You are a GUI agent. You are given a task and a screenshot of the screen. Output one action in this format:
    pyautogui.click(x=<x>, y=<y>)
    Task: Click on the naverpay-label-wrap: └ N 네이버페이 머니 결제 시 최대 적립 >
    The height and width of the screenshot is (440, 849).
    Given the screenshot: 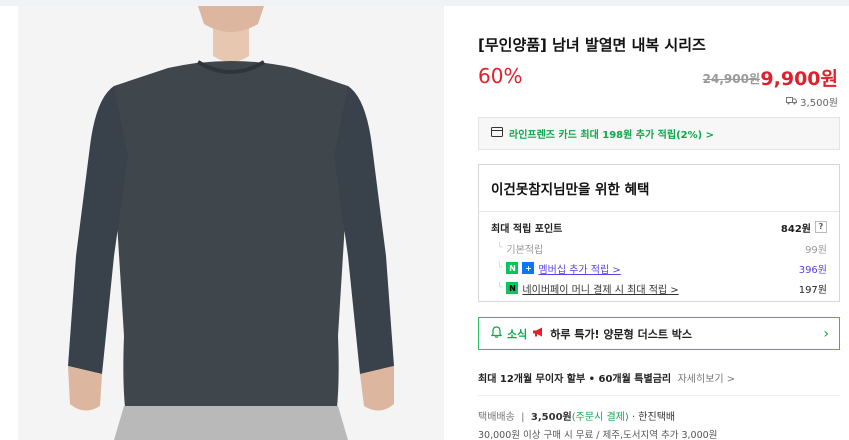 What is the action you would take?
    pyautogui.click(x=588, y=288)
    